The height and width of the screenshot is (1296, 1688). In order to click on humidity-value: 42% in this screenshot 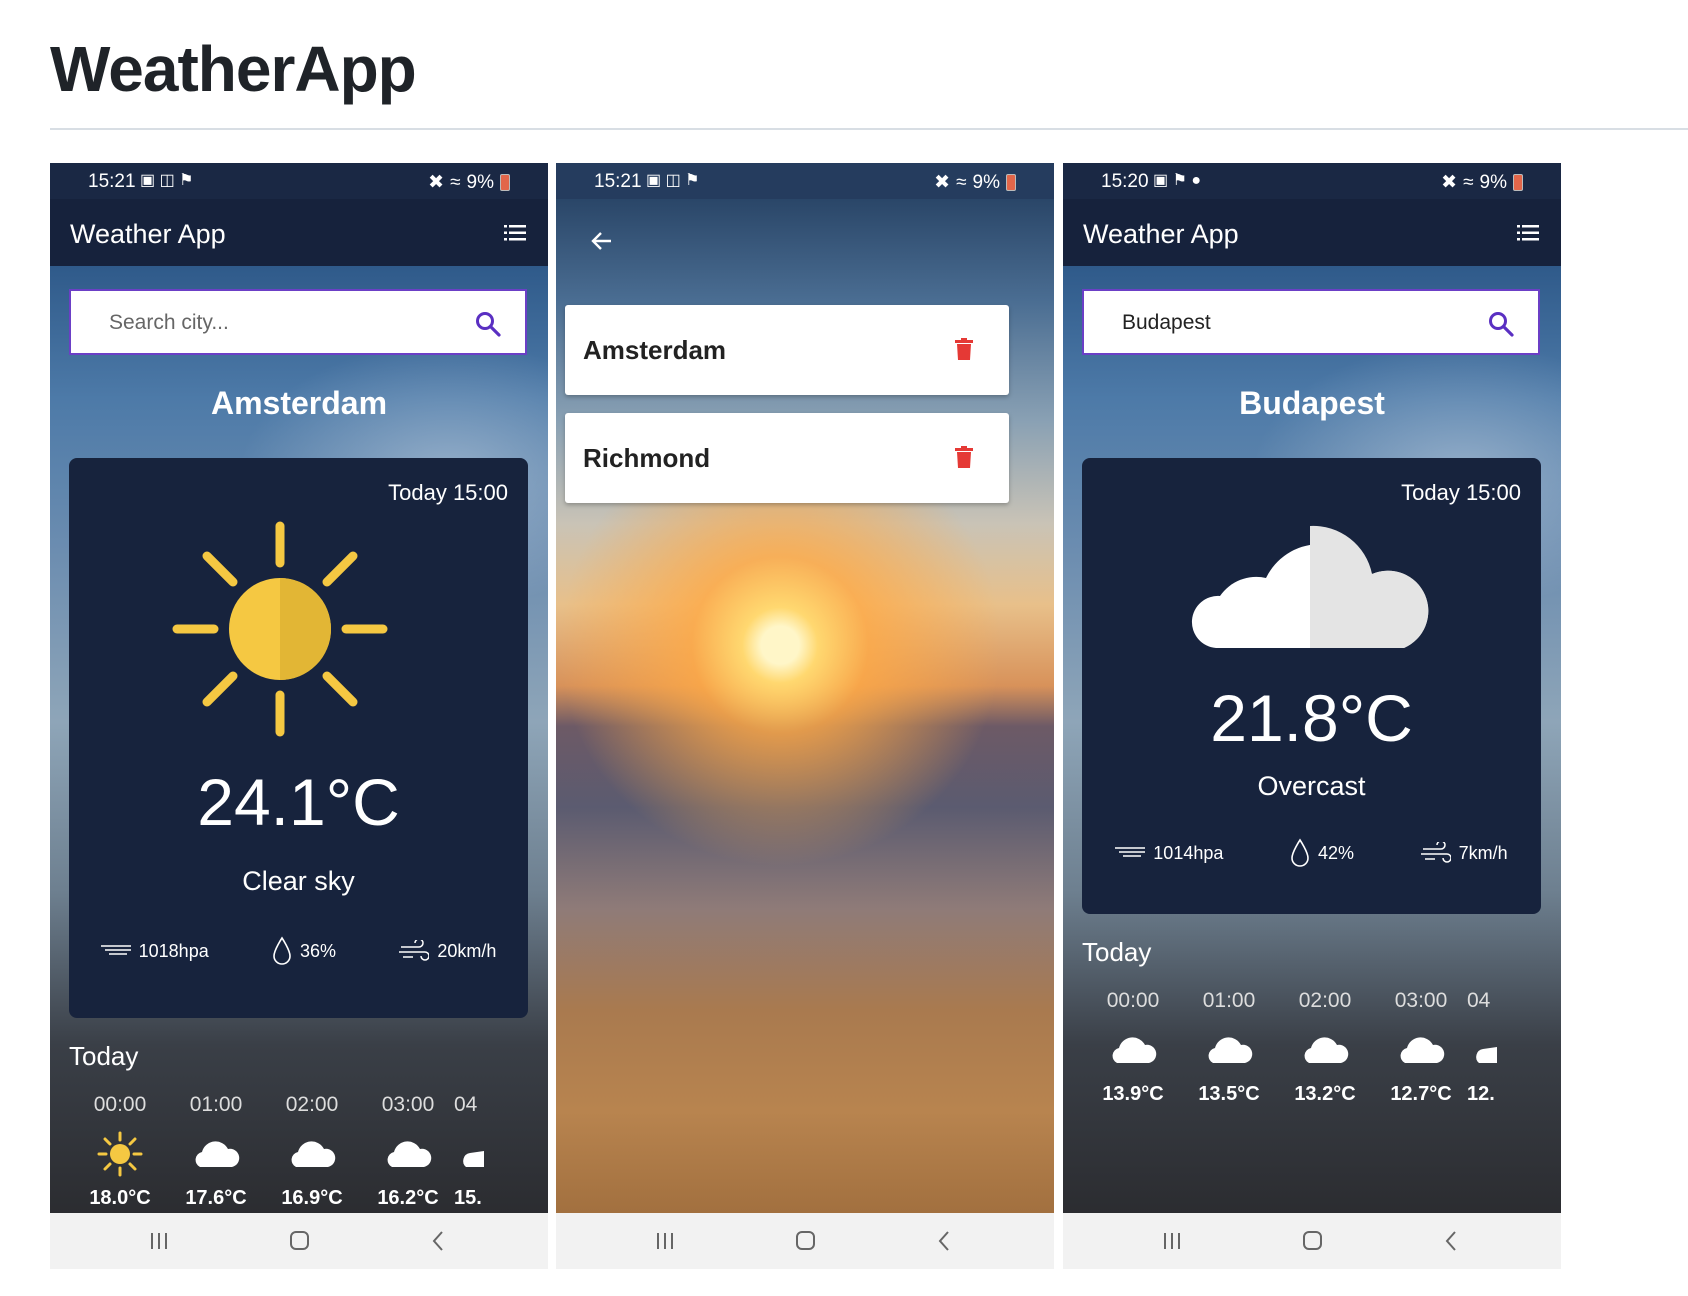, I will do `click(1336, 852)`.